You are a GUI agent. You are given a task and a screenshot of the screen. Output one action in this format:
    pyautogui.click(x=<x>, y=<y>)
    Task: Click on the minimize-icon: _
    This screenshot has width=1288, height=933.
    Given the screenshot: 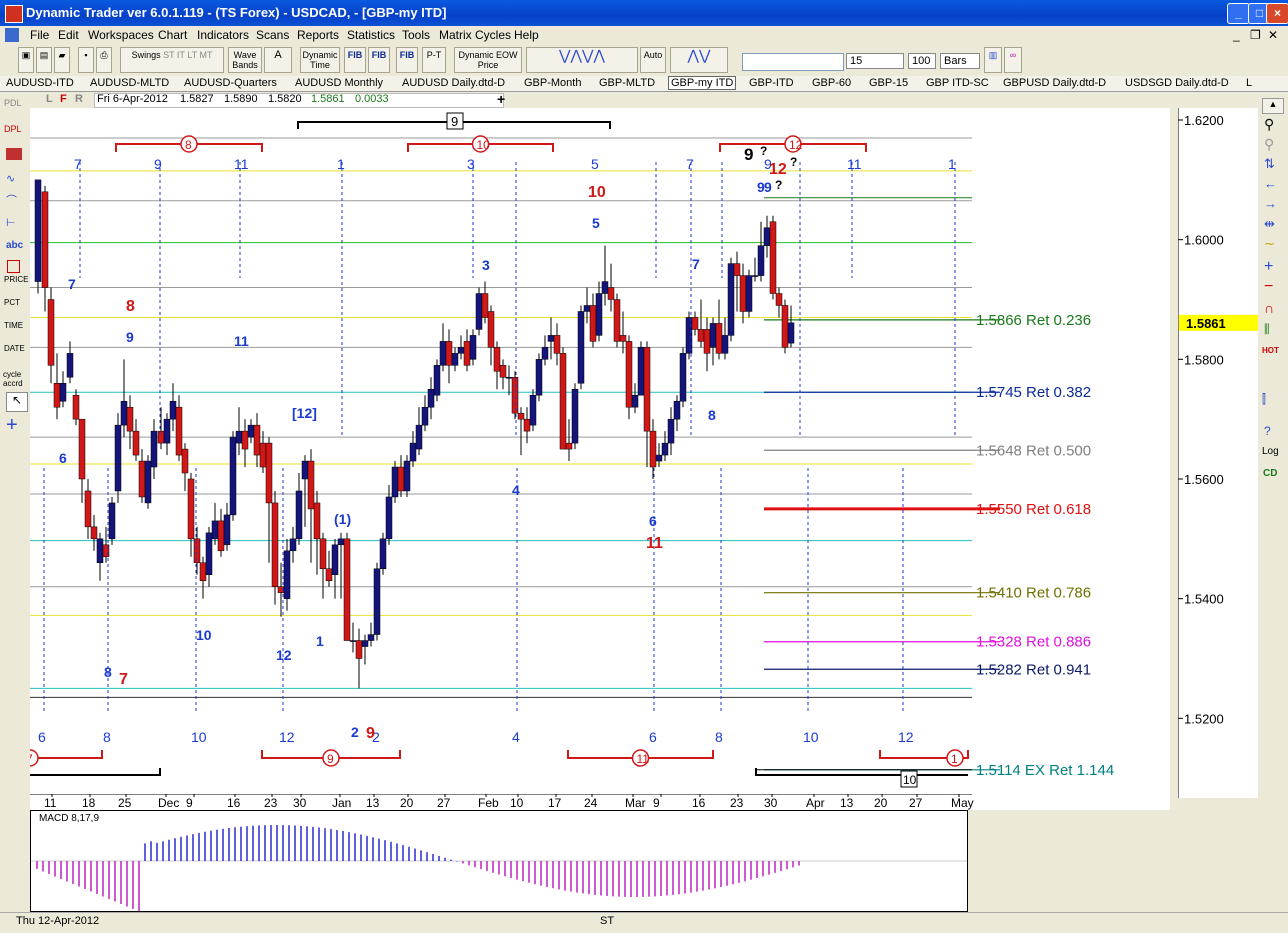 What is the action you would take?
    pyautogui.click(x=1238, y=13)
    